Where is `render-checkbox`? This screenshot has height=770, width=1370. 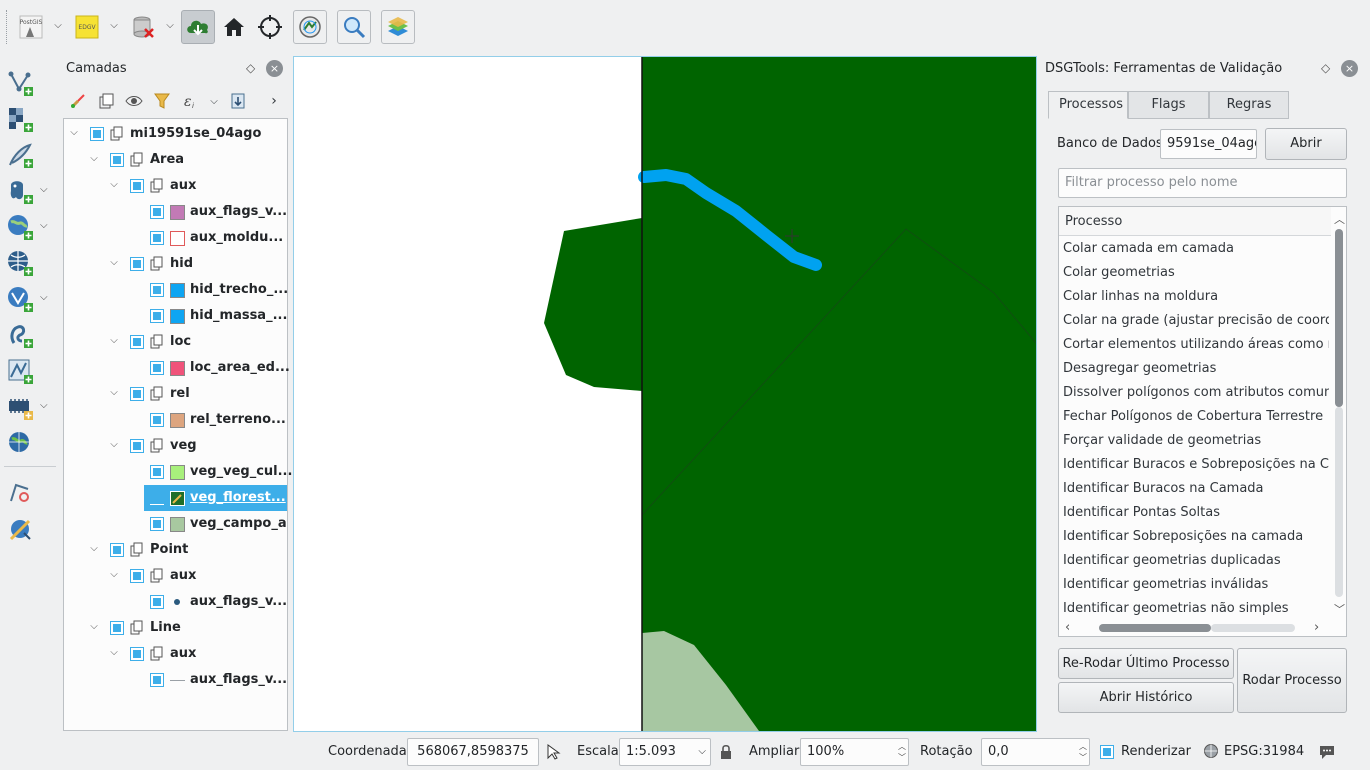
render-checkbox is located at coordinates (1107, 752).